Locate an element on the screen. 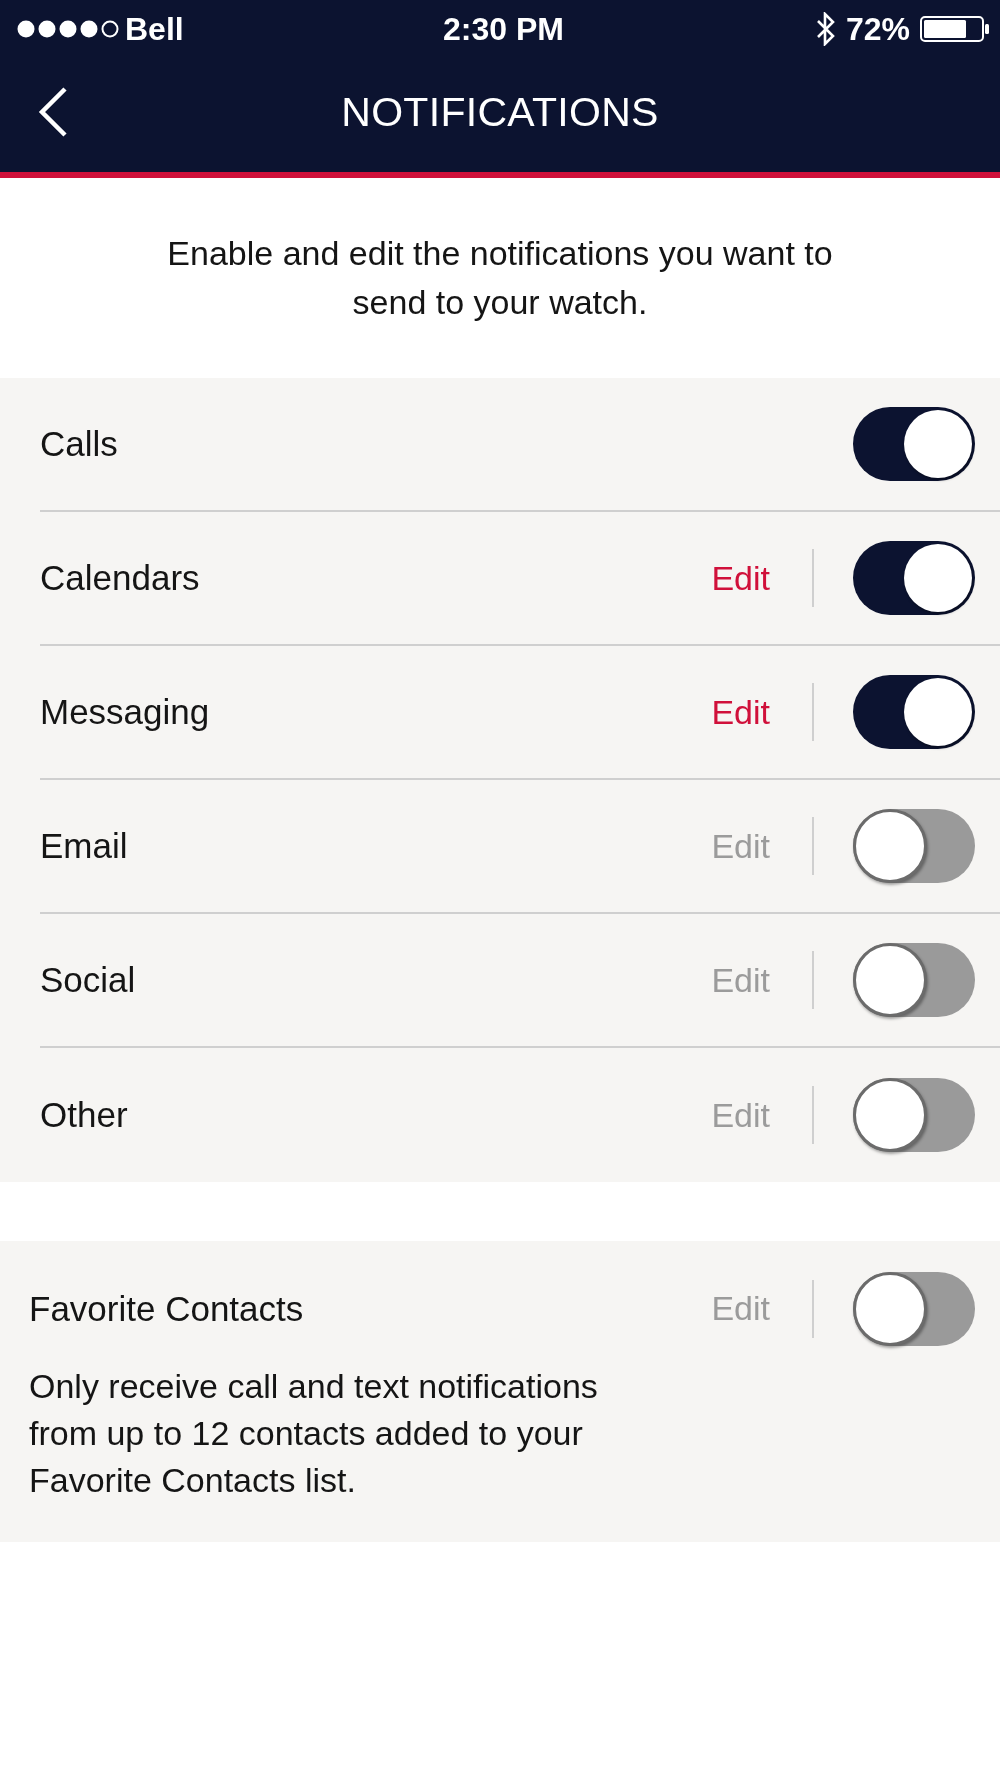 Image resolution: width=1000 pixels, height=1778 pixels. battery-icon is located at coordinates (955, 29).